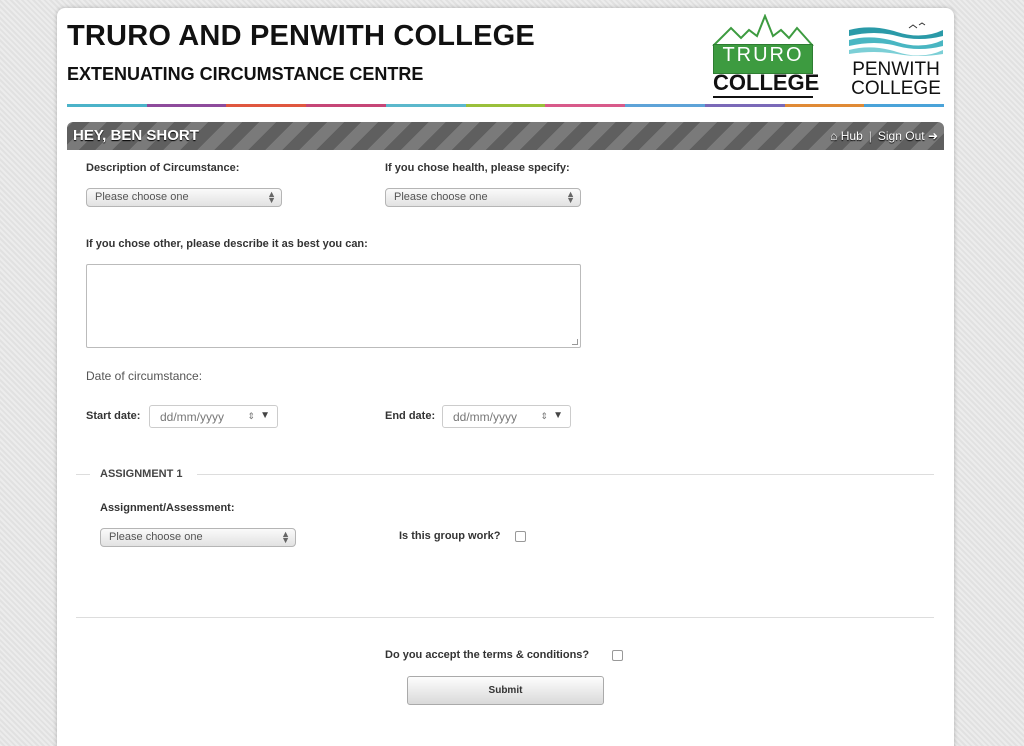 This screenshot has height=746, width=1024. I want to click on submit-button: Submit, so click(505, 690).